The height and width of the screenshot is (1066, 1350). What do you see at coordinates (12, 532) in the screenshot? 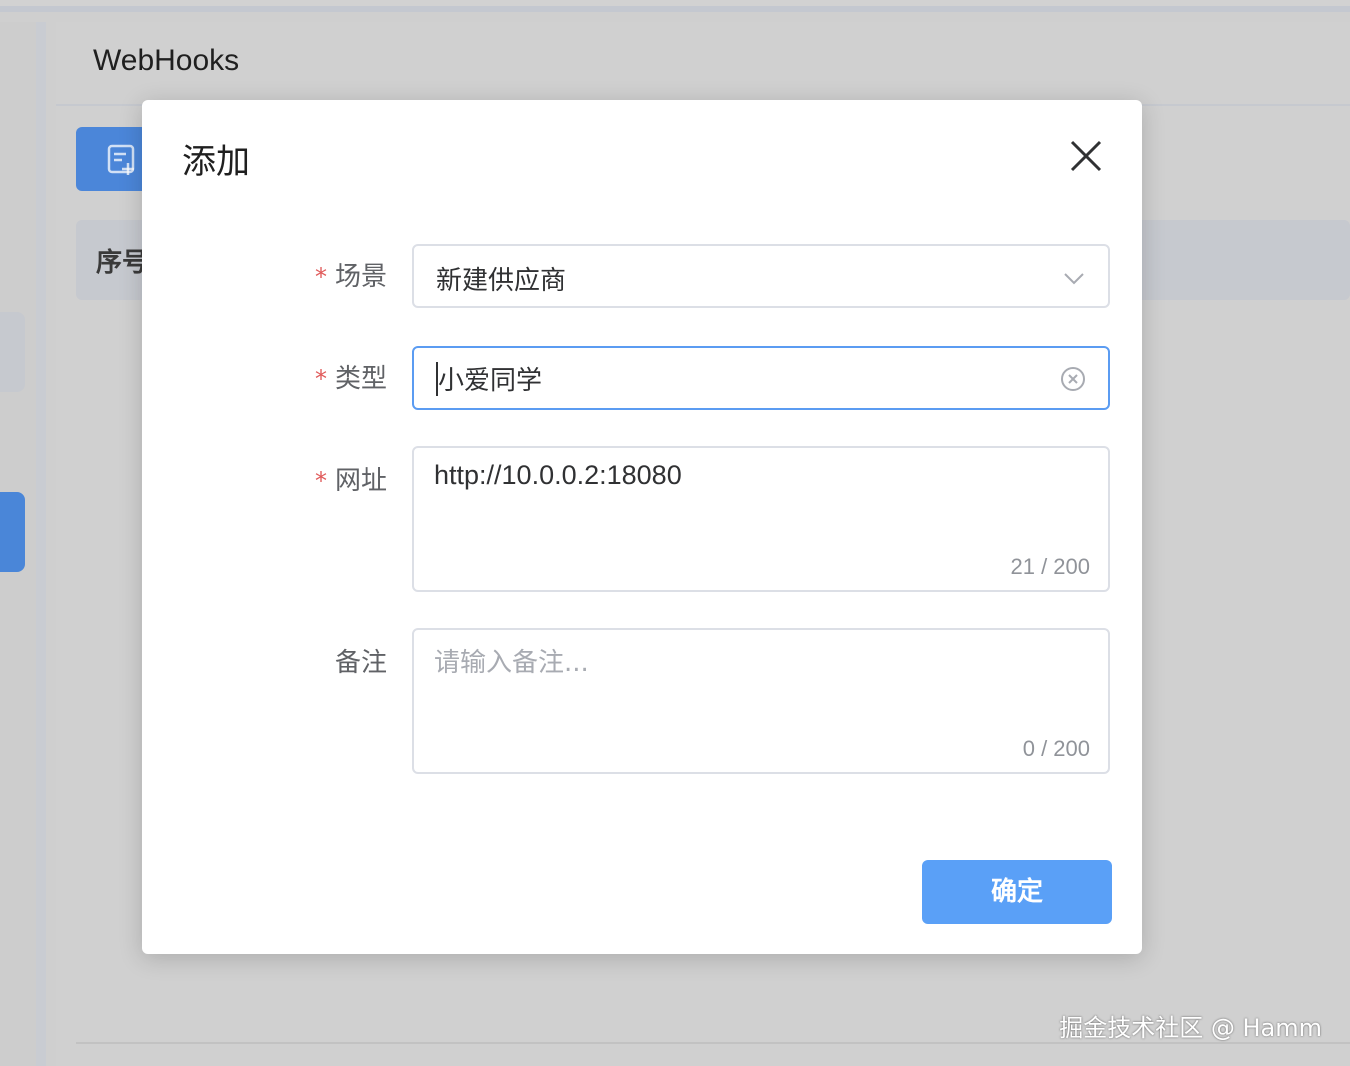
I see `sidebar-item-active` at bounding box center [12, 532].